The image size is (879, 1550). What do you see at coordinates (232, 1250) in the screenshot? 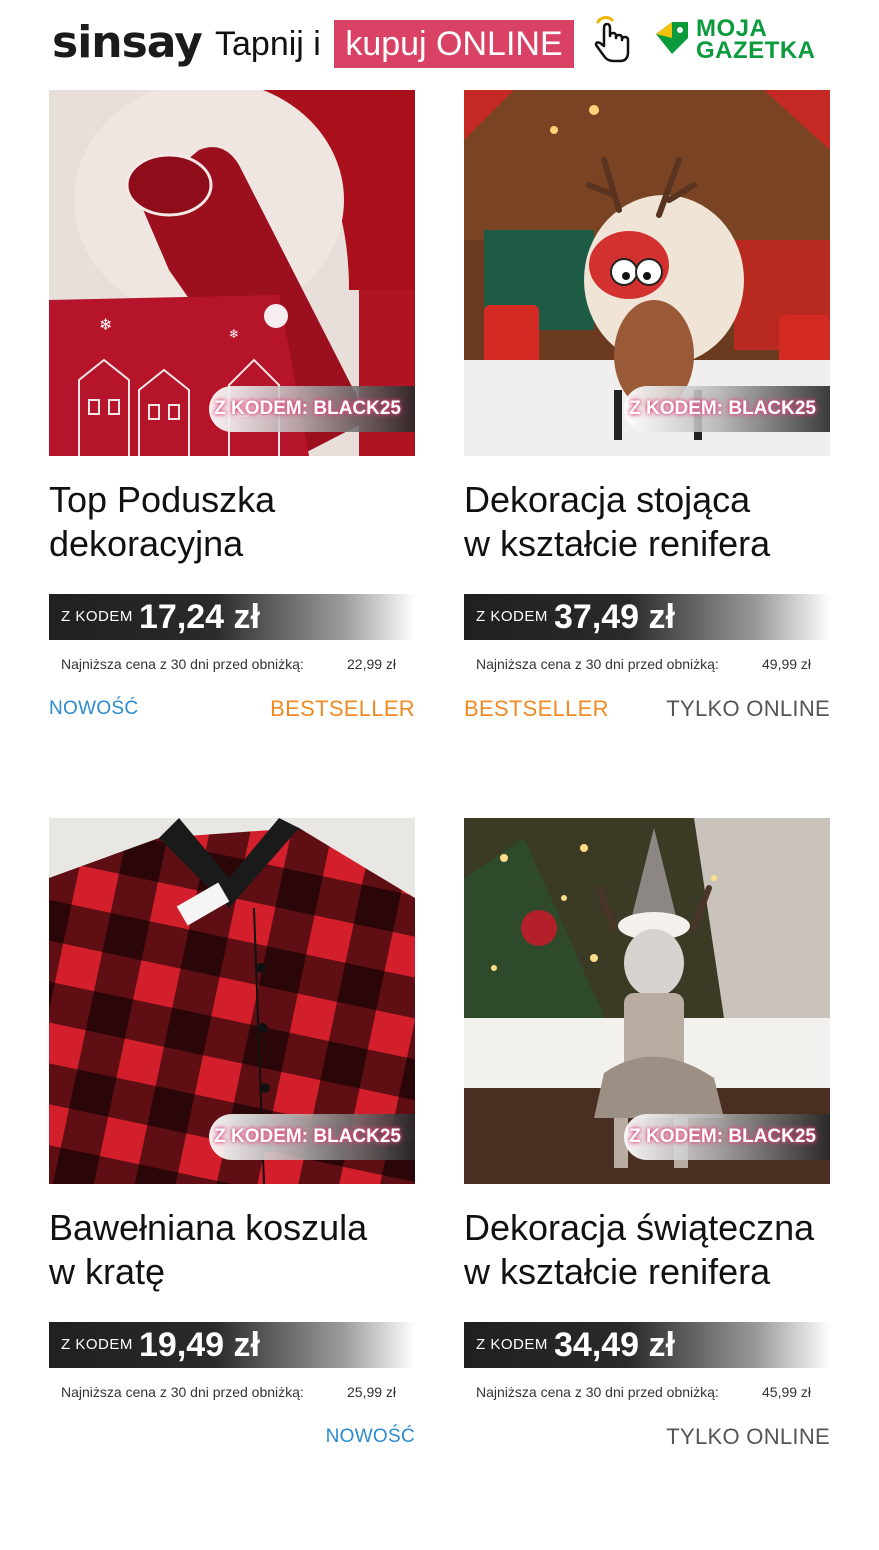
I see `product-title: Bawełniana koszula w kratę` at bounding box center [232, 1250].